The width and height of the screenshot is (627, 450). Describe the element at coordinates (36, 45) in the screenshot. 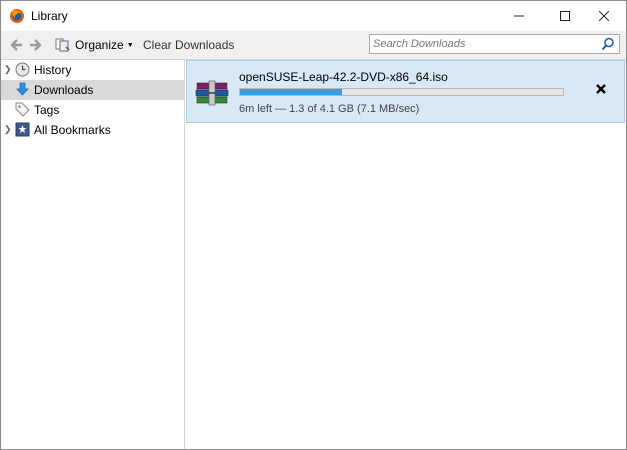

I see `forward-arrow-icon` at that location.